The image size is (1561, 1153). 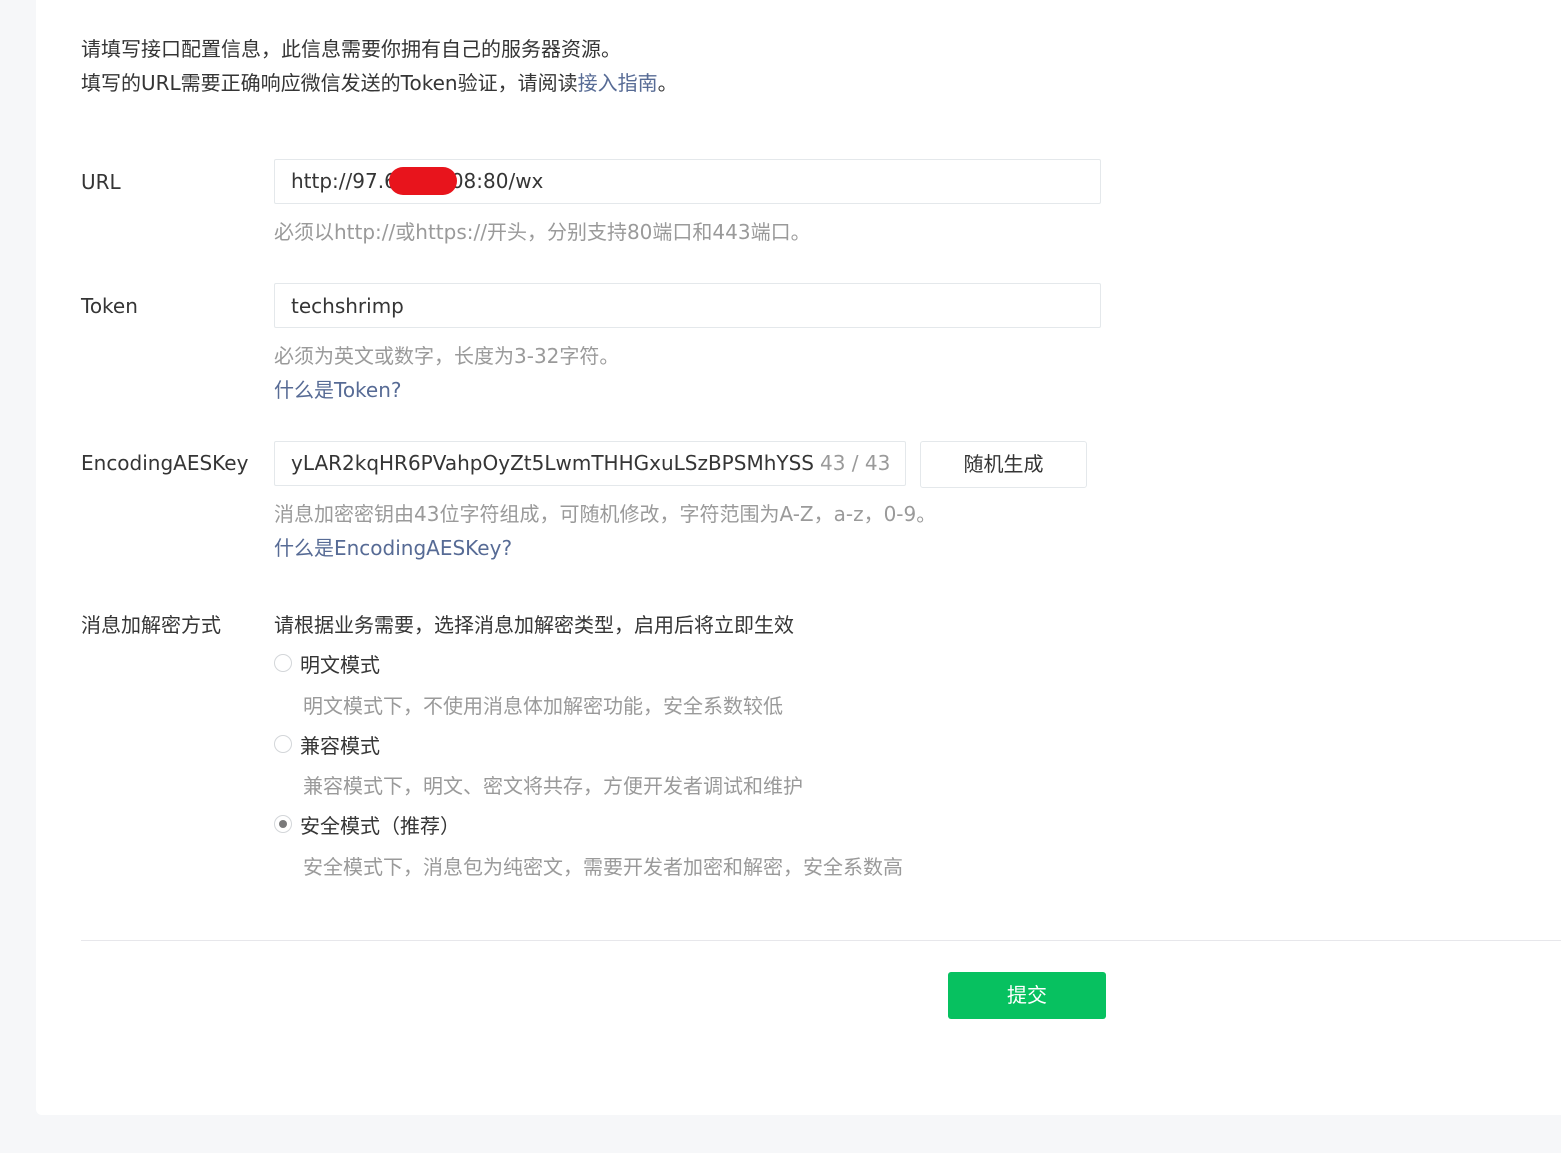 I want to click on url-value-suffix: 08:80/wx, so click(x=497, y=181).